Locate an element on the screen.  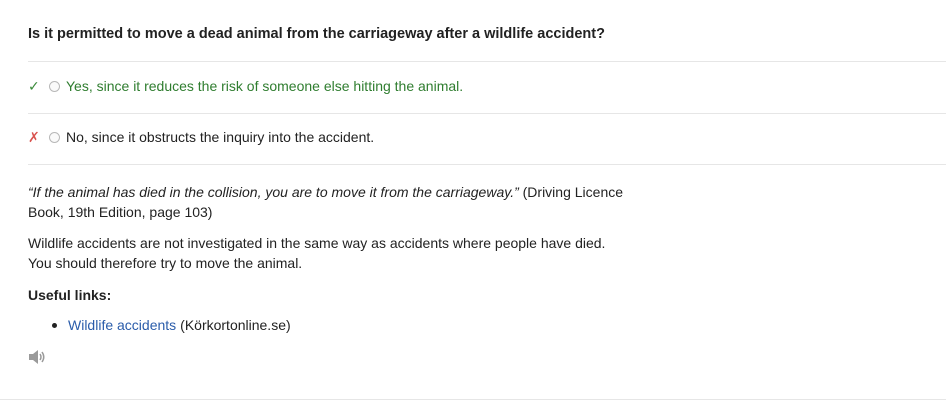
wrong-cross-icon: ✗ is located at coordinates (34, 136).